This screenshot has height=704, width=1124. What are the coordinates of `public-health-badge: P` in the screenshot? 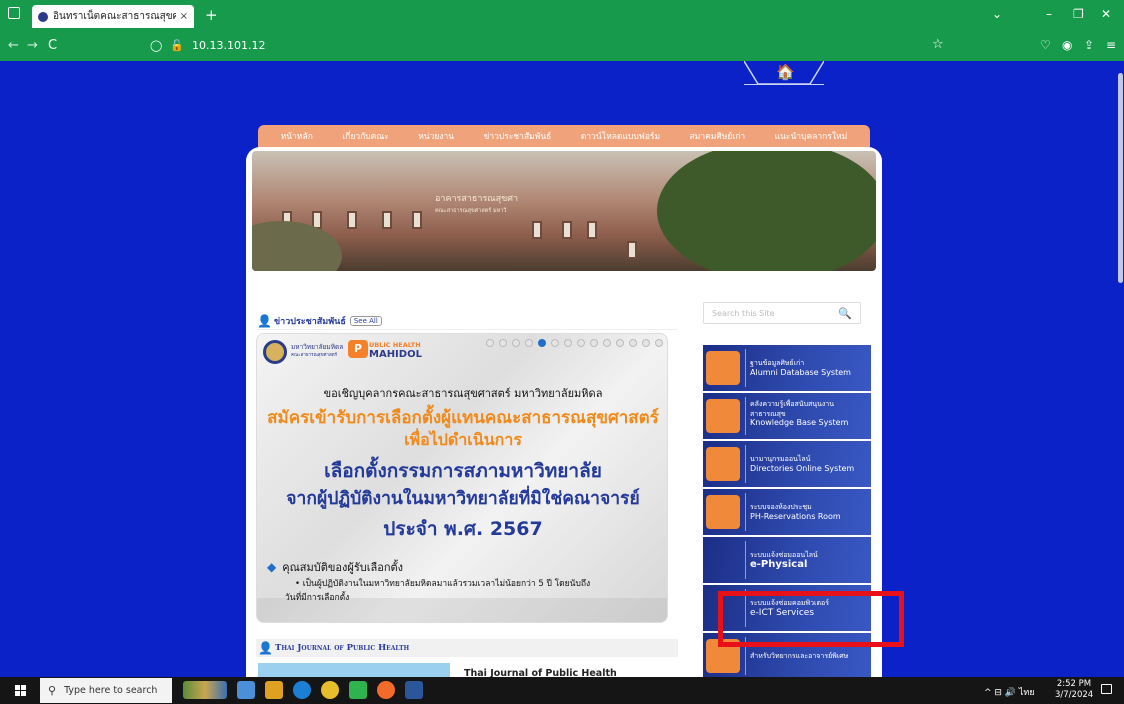 It's located at (358, 349).